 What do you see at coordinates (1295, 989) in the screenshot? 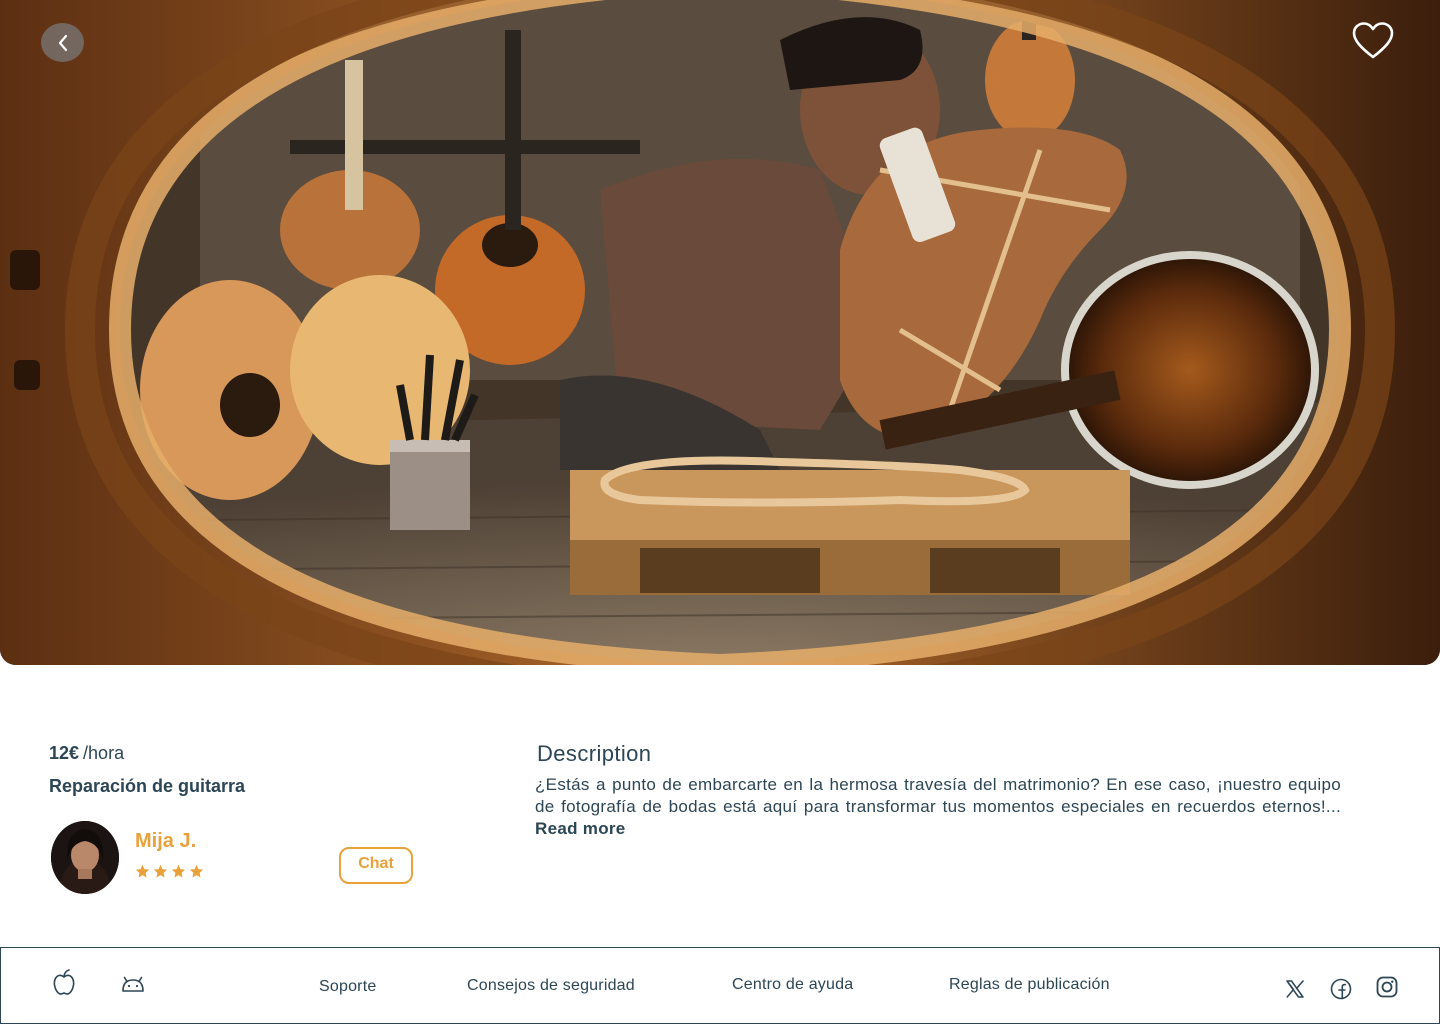
I see `x-icon` at bounding box center [1295, 989].